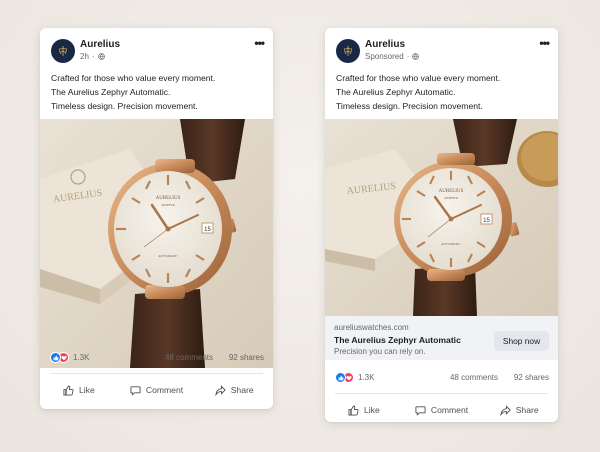 The height and width of the screenshot is (452, 600). I want to click on post-header: Aurelius Sponsored · •••, so click(441, 47).